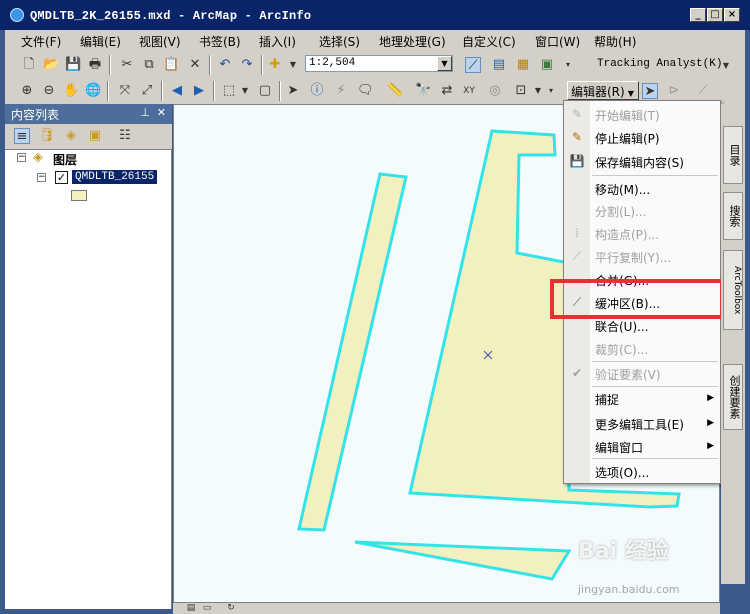 Image resolution: width=750 pixels, height=614 pixels. What do you see at coordinates (412, 41) in the screenshot?
I see `menu-geoprocessing: 地理处理(G)` at bounding box center [412, 41].